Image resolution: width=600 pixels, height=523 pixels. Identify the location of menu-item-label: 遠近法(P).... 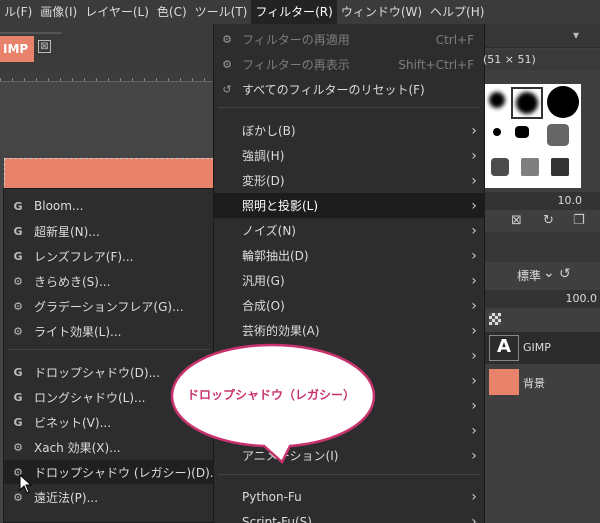
(66, 497).